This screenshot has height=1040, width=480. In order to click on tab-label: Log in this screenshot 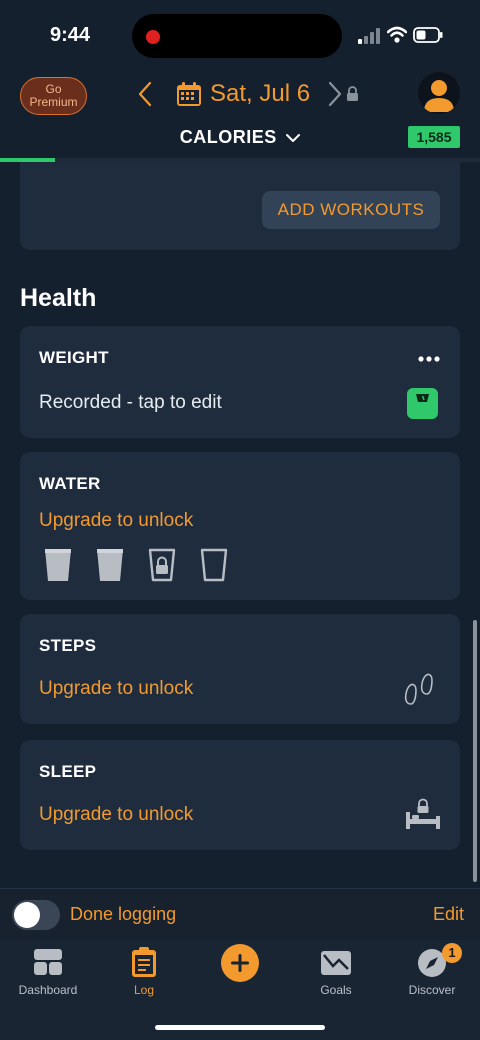, I will do `click(144, 990)`.